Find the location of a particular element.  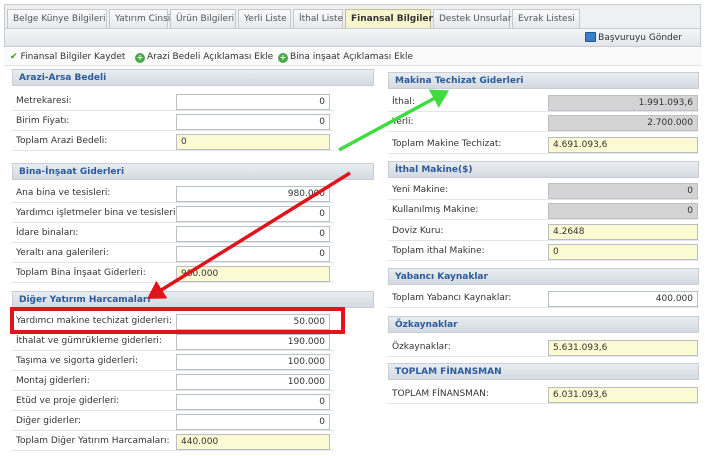

field-label: Diğer giderler: is located at coordinates (49, 421).